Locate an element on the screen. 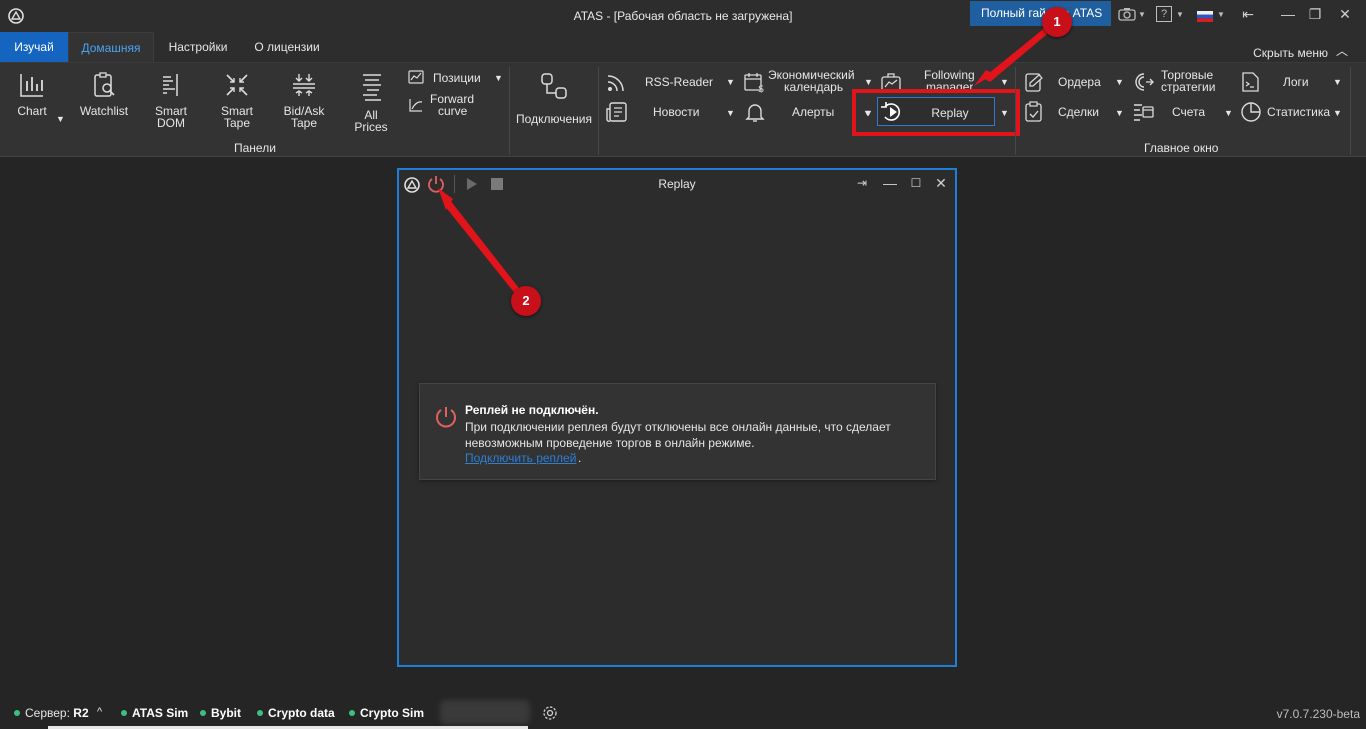 Image resolution: width=1366 pixels, height=729 pixels. all-prices-button: All Prices is located at coordinates (371, 102).